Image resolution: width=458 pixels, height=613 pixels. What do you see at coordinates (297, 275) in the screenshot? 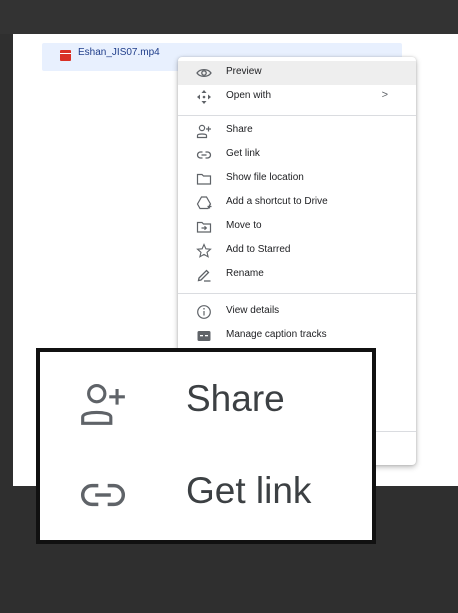
I see `menu-item-rename: Rename` at bounding box center [297, 275].